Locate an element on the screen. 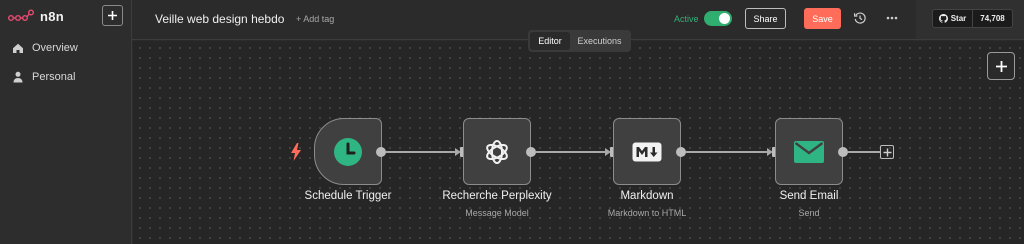 This screenshot has width=1024, height=244. node-send-email is located at coordinates (809, 151).